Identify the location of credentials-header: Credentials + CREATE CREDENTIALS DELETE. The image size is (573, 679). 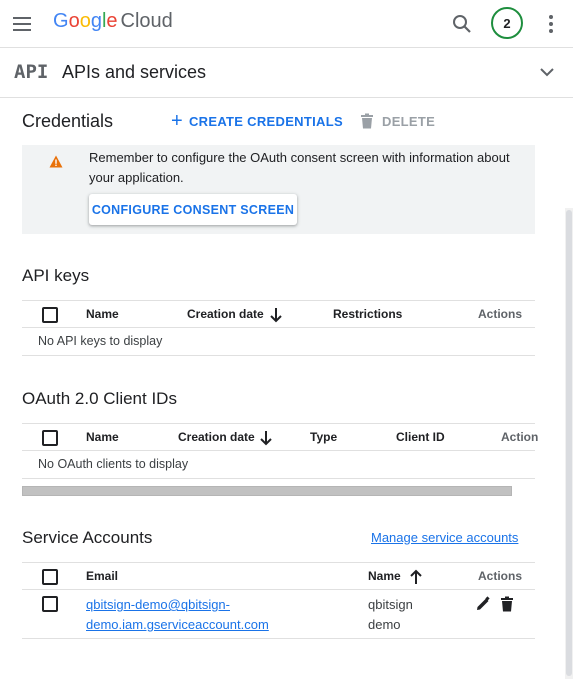
(286, 122).